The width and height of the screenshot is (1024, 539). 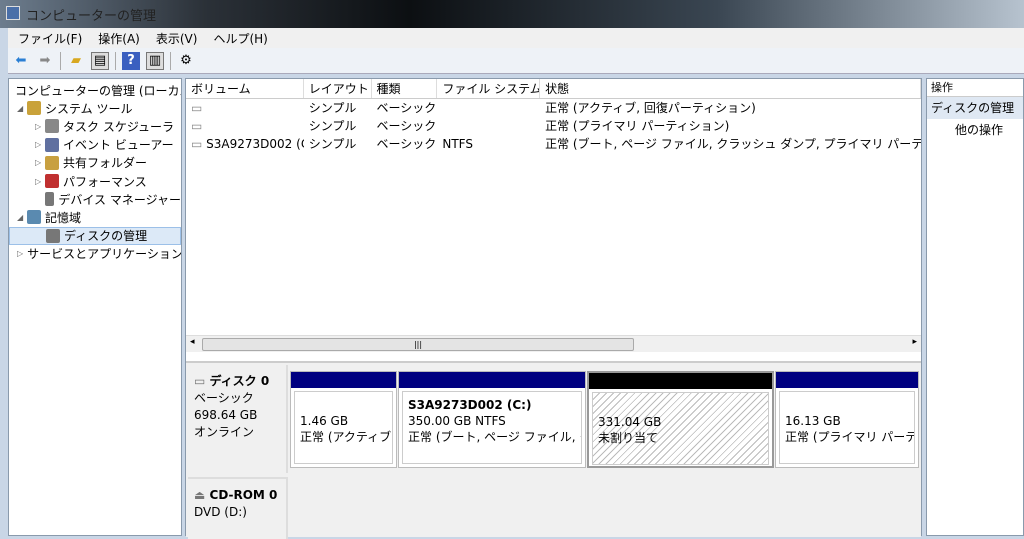 I want to click on up-folder-icon: ▰, so click(x=76, y=61).